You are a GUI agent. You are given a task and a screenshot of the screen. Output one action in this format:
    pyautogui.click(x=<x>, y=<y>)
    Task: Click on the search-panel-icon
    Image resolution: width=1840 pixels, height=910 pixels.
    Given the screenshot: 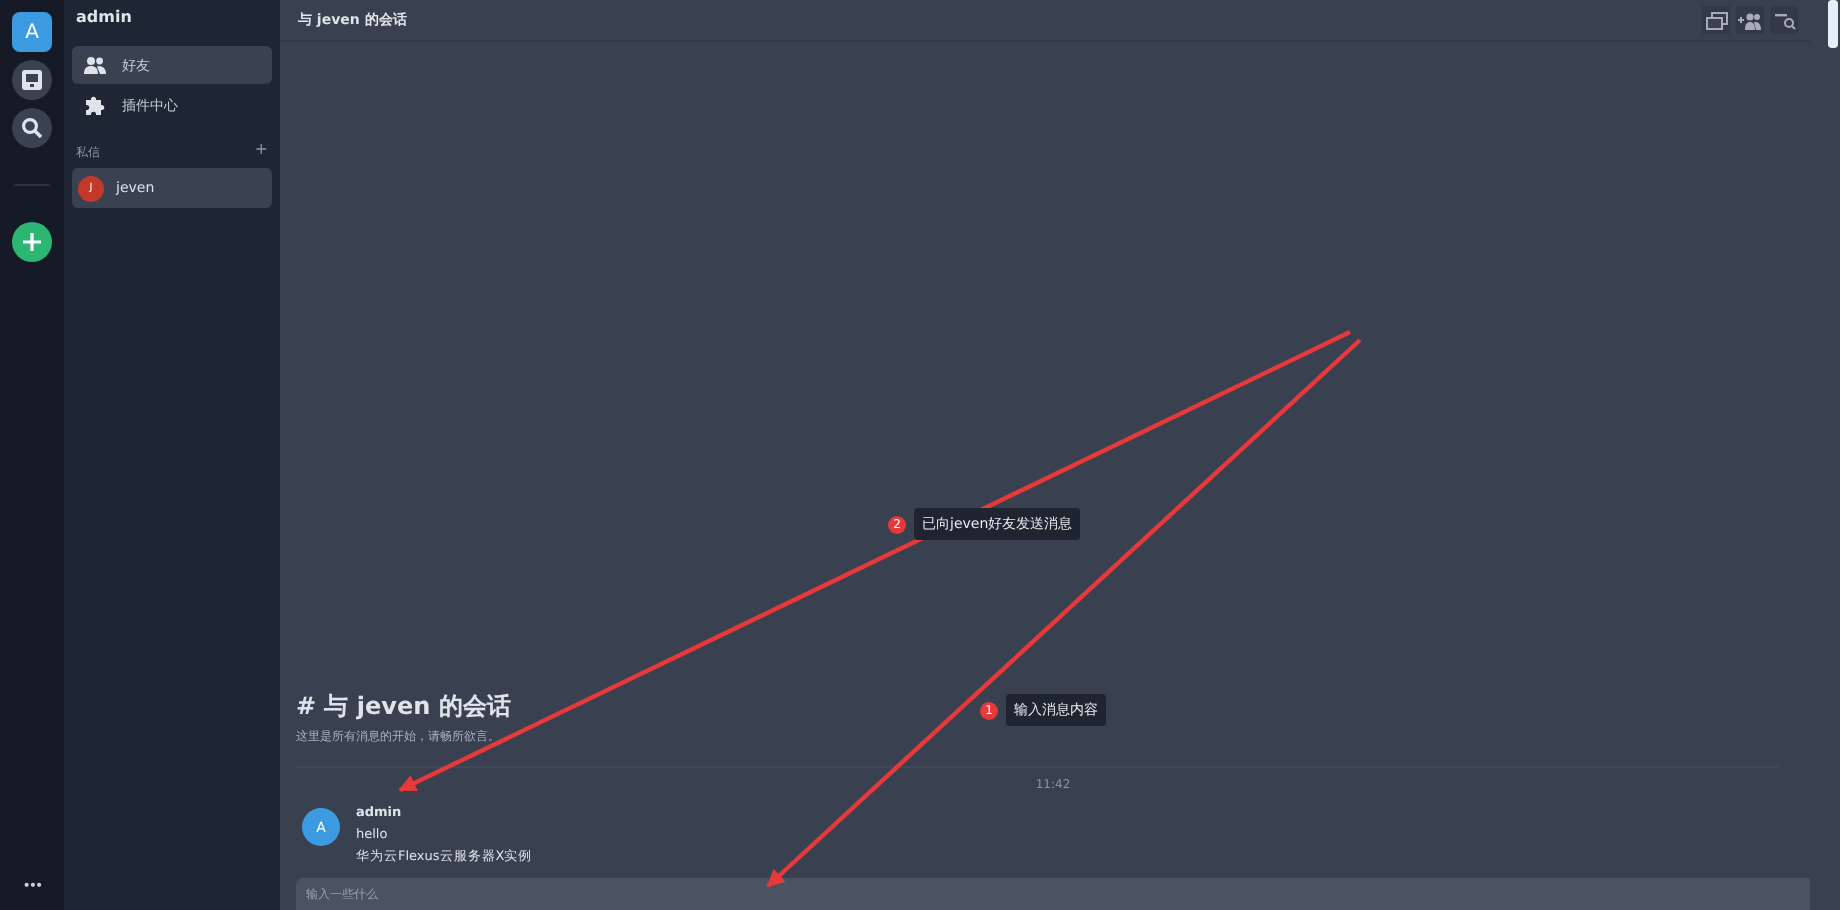 What is the action you would take?
    pyautogui.click(x=1784, y=20)
    